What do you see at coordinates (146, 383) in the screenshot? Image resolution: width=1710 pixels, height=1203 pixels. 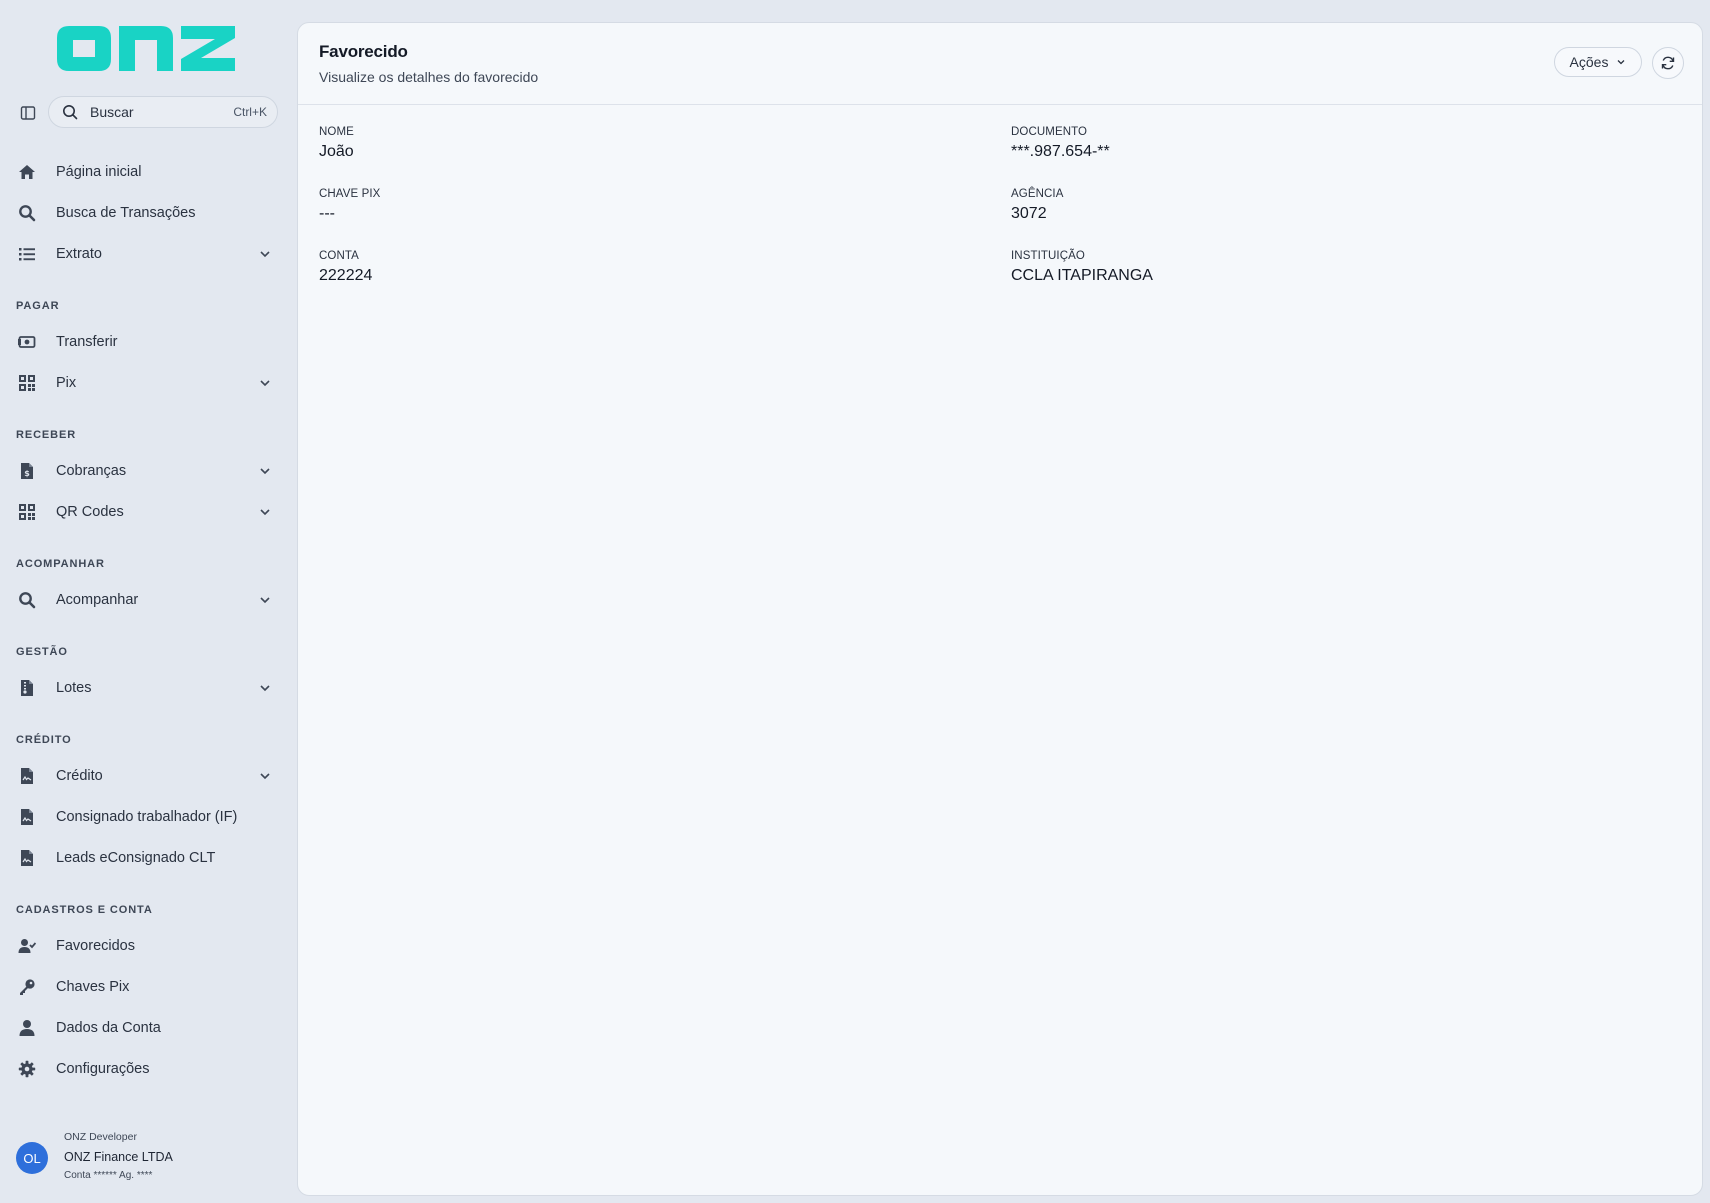 I see `sidebar-item-pix: Pix` at bounding box center [146, 383].